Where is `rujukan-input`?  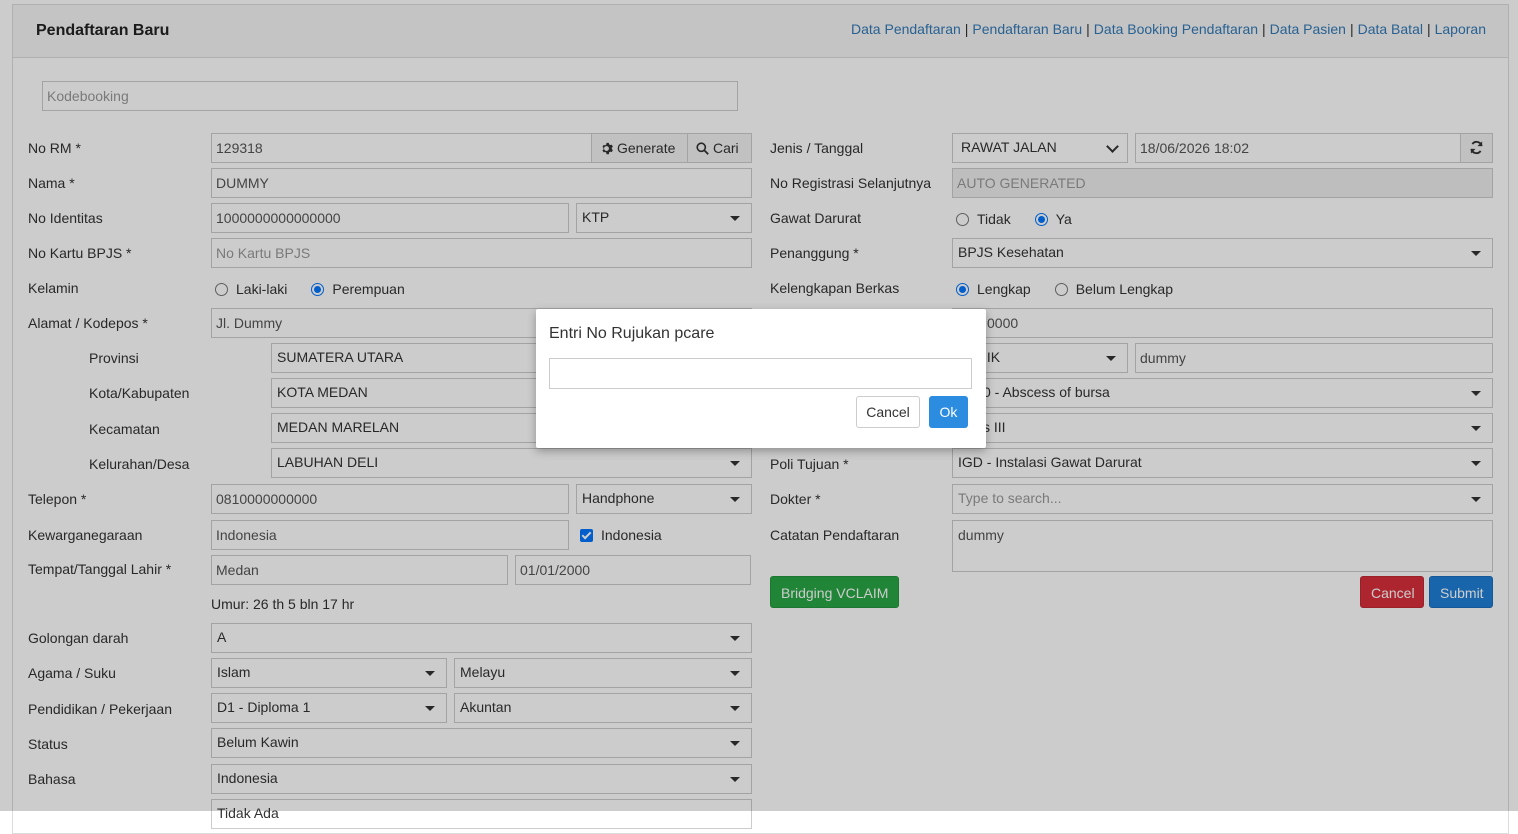 rujukan-input is located at coordinates (760, 373).